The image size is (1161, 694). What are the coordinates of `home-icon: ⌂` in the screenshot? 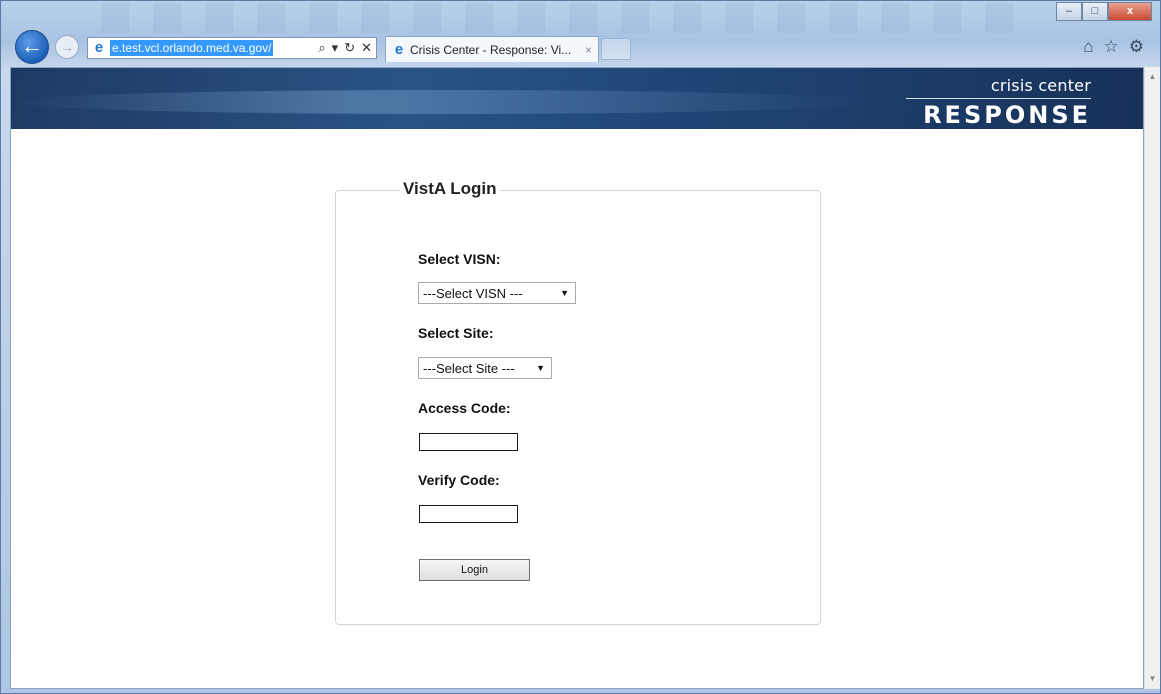 It's located at (1088, 47).